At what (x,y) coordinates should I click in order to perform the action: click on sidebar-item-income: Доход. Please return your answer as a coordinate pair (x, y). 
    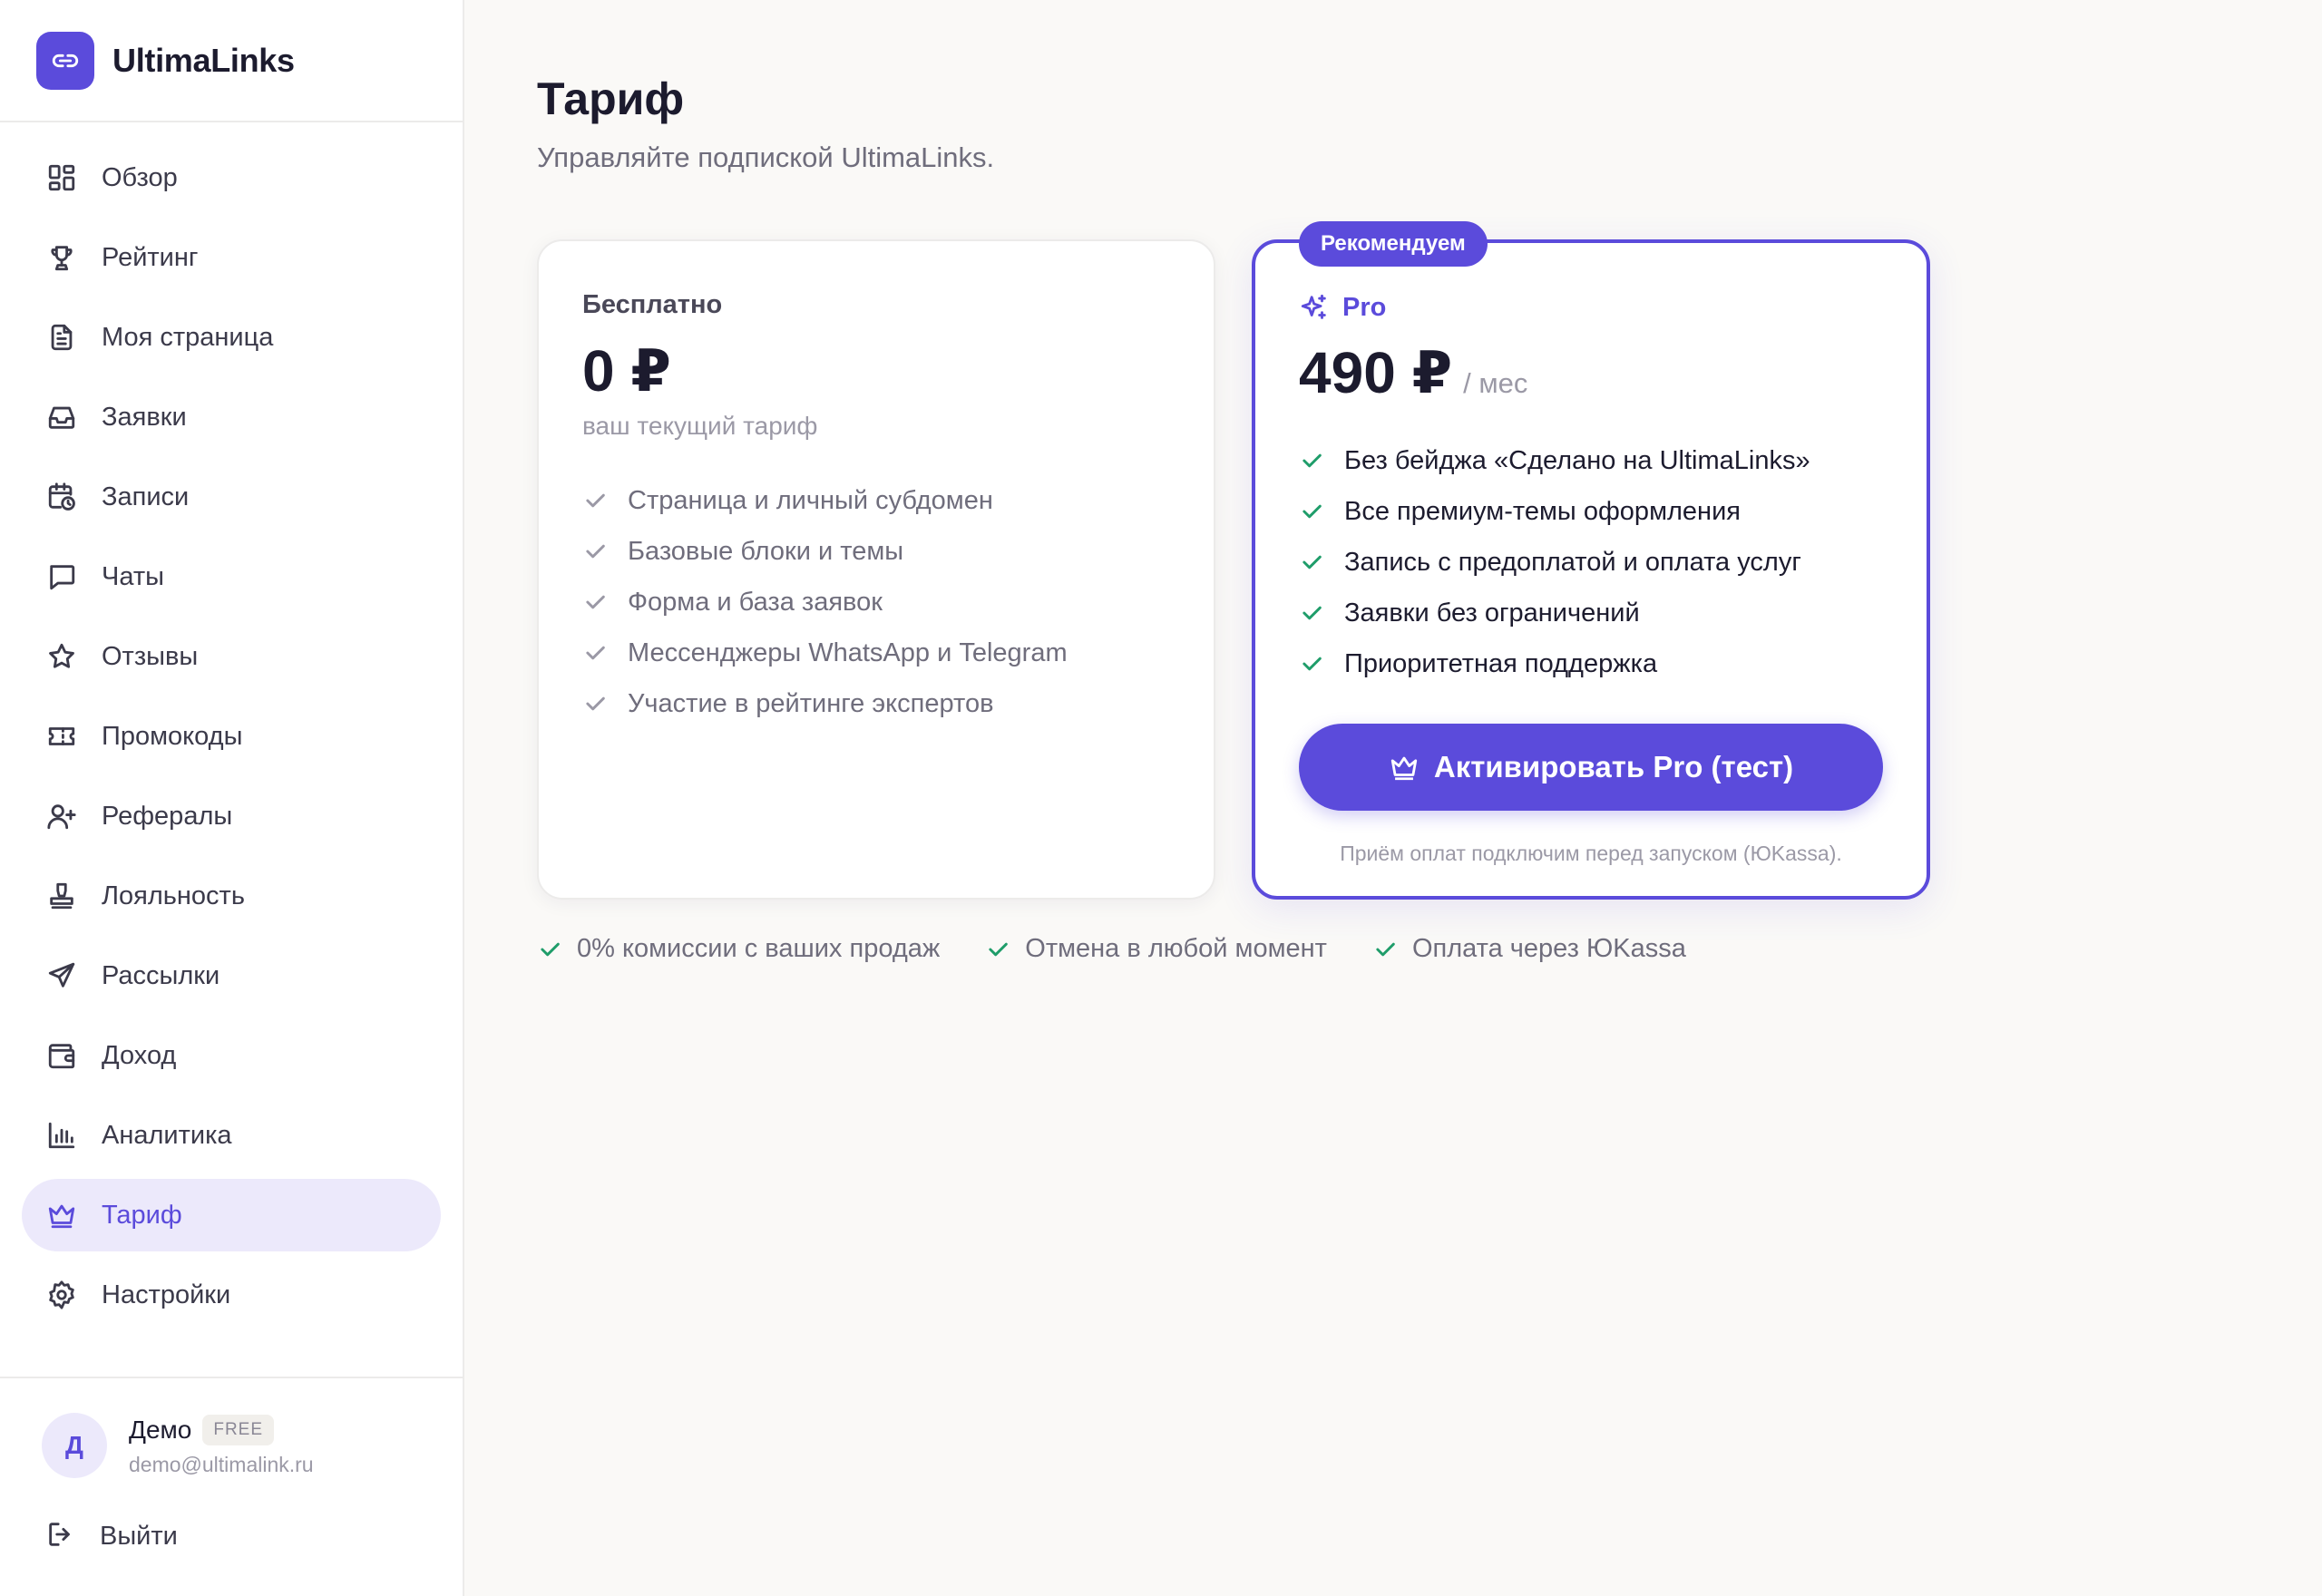
    Looking at the image, I should click on (231, 1055).